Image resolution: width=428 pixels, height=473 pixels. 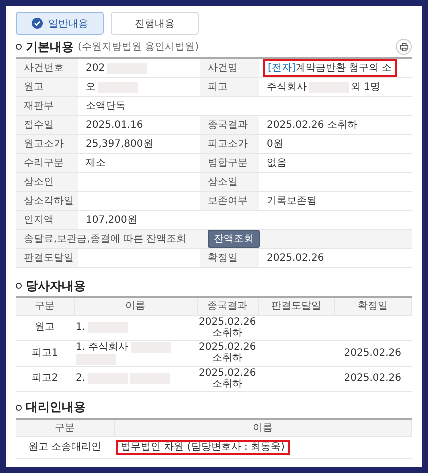 I want to click on field-value: 소액단독, so click(x=106, y=106).